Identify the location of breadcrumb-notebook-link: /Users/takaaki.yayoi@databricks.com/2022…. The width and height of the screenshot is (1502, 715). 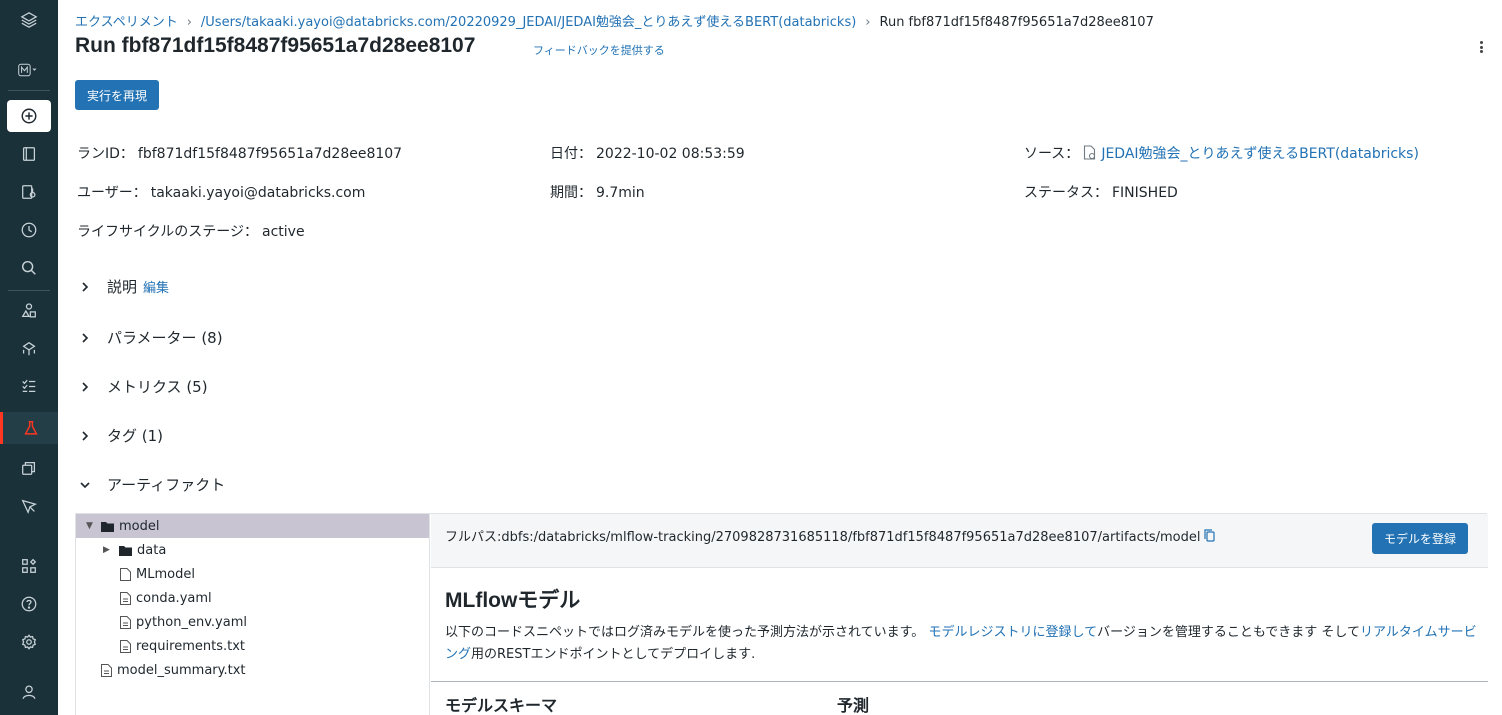
(528, 22).